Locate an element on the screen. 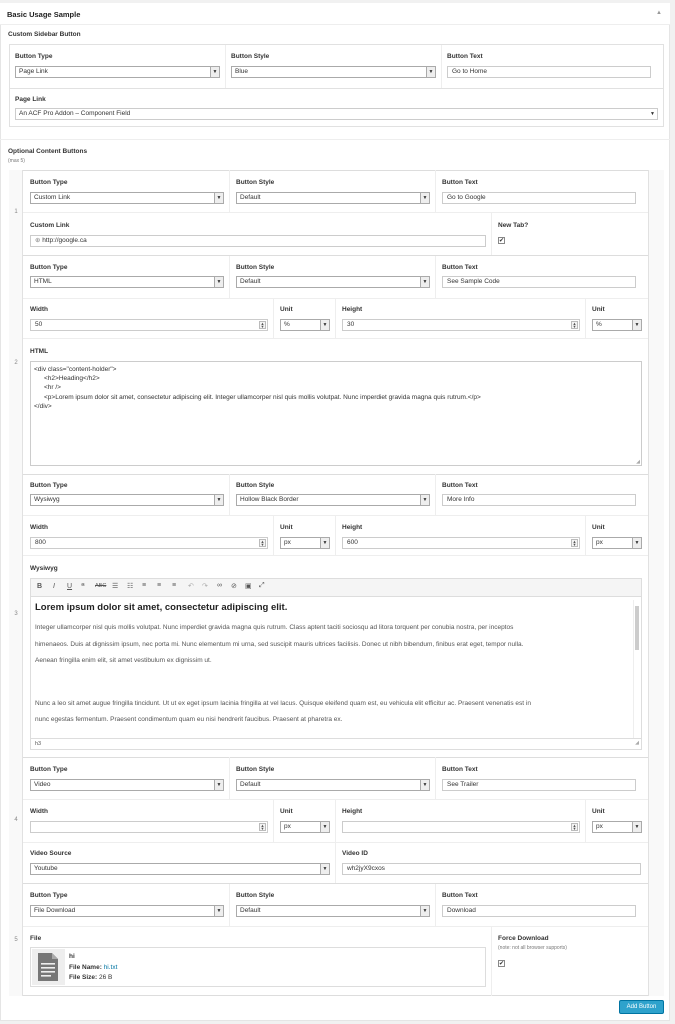 This screenshot has width=675, height=1024. triangle-up-icon: ▲ is located at coordinates (659, 13).